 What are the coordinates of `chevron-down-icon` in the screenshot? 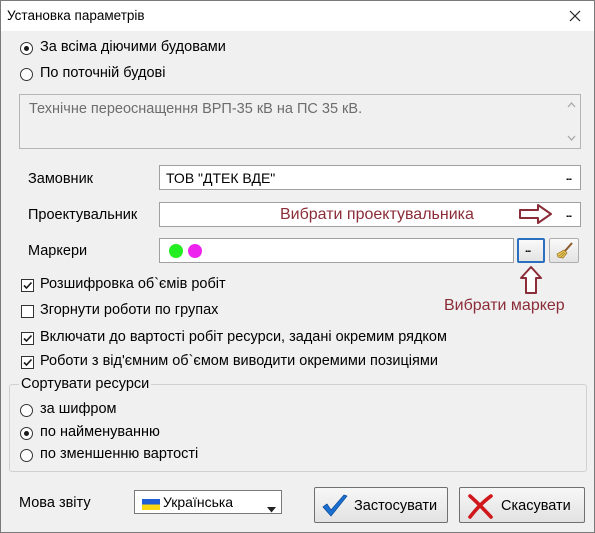 It's located at (271, 508).